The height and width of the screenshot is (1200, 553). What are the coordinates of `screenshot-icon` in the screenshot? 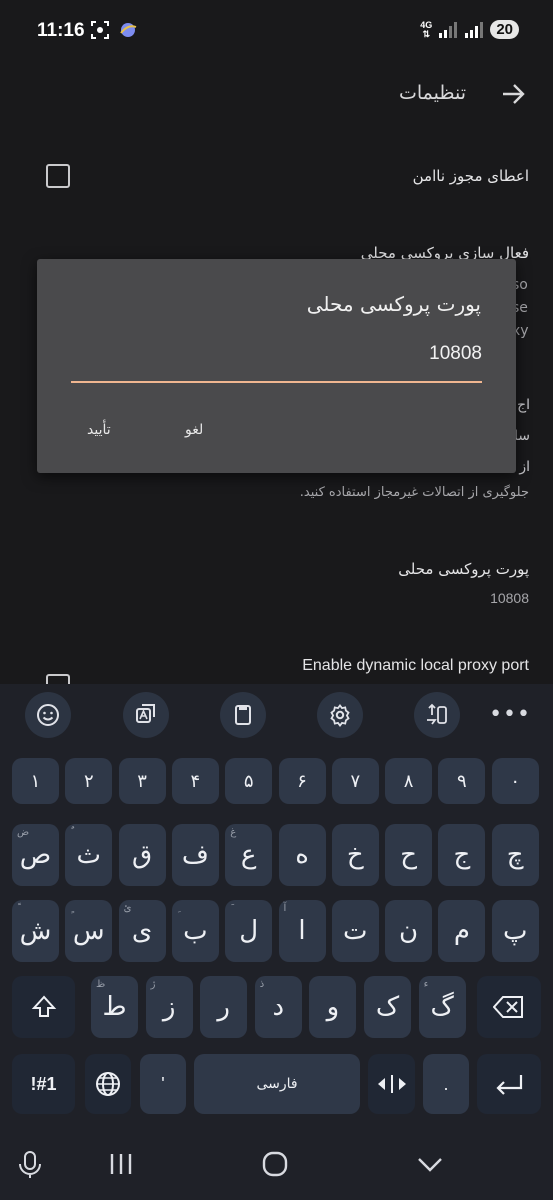 It's located at (100, 30).